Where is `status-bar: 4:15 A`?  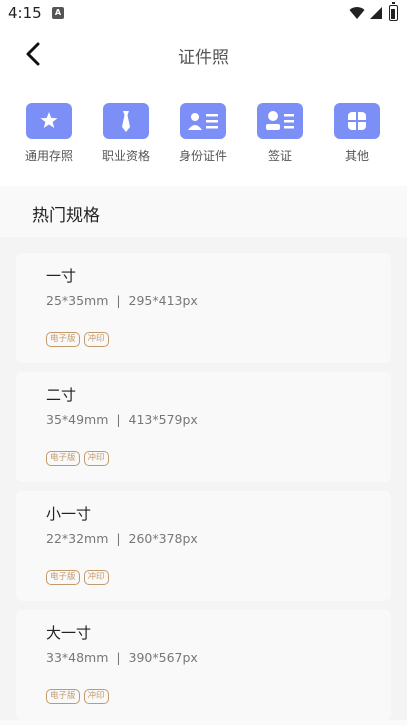
status-bar: 4:15 A is located at coordinates (203, 14).